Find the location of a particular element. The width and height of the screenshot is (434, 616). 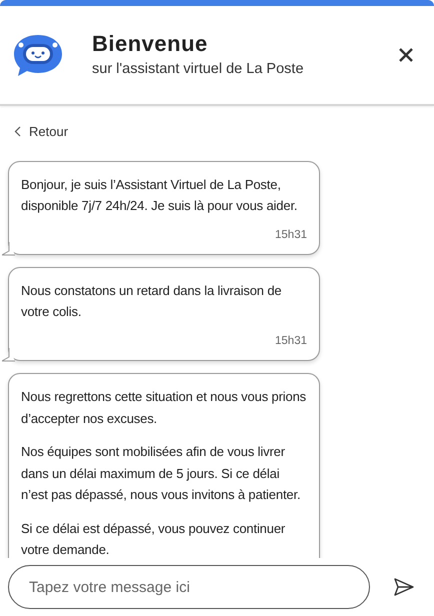

send-icon is located at coordinates (404, 587).